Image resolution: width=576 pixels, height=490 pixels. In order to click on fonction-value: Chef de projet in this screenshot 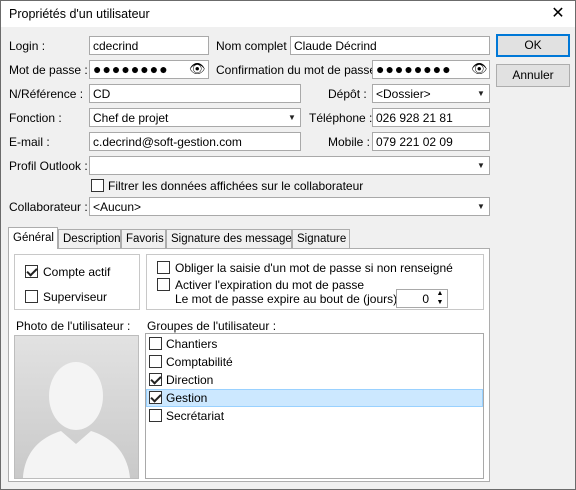, I will do `click(131, 118)`.